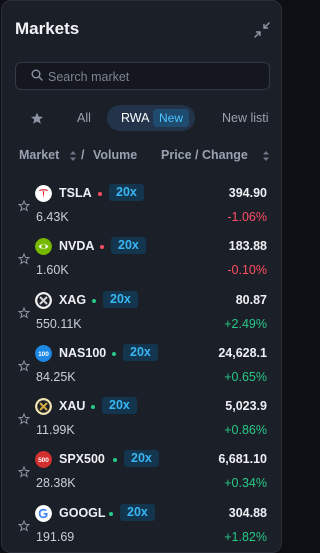 This screenshot has height=553, width=320. Describe the element at coordinates (143, 31) in the screenshot. I see `panel-header: Markets` at that location.